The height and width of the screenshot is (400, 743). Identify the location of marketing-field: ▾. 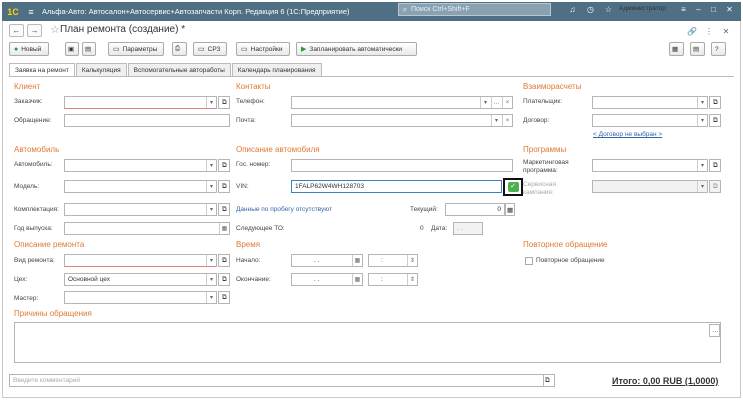
(650, 165).